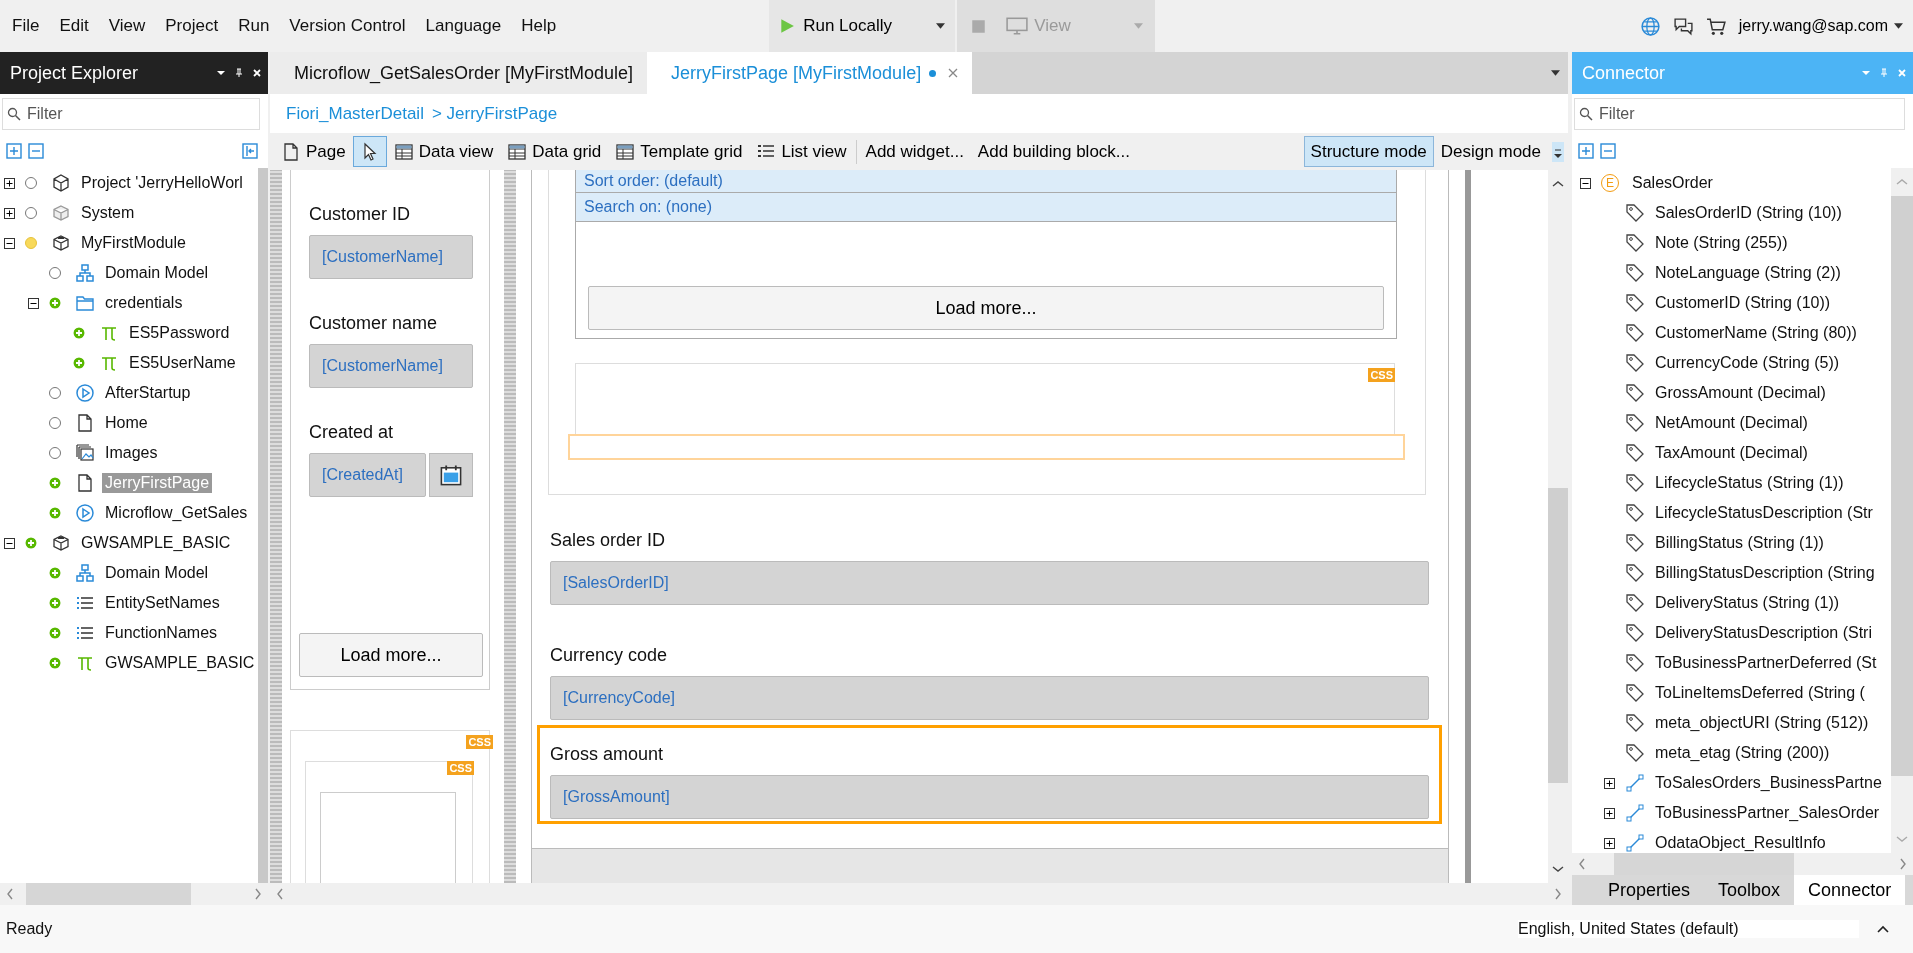 This screenshot has width=1913, height=953. I want to click on tree-item: BillingStatus (String (1)), so click(1739, 543).